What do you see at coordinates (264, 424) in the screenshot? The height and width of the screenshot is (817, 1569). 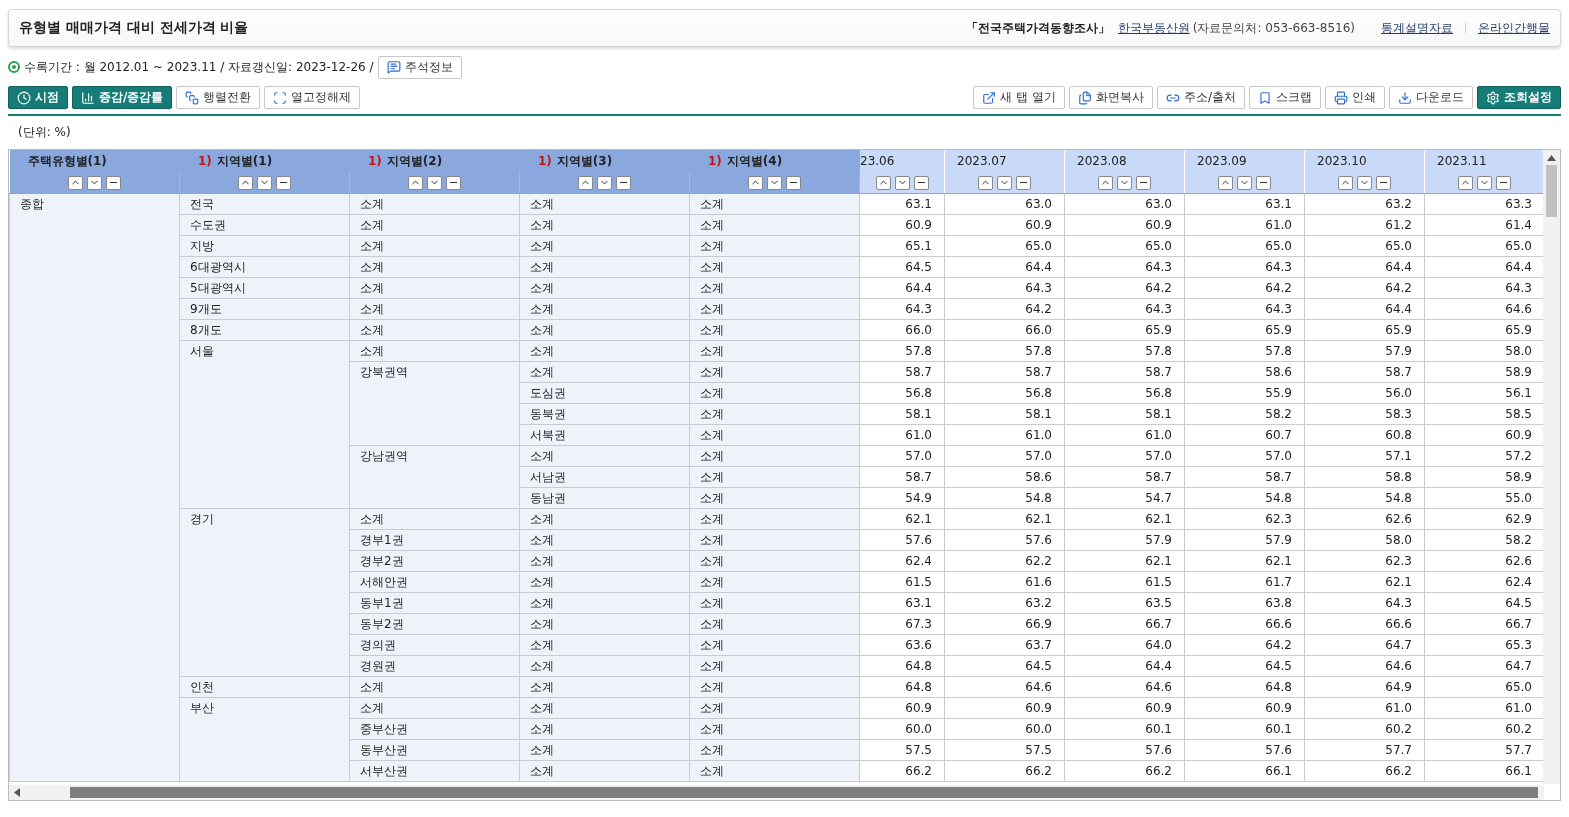 I see `row-header-cell: 서울` at bounding box center [264, 424].